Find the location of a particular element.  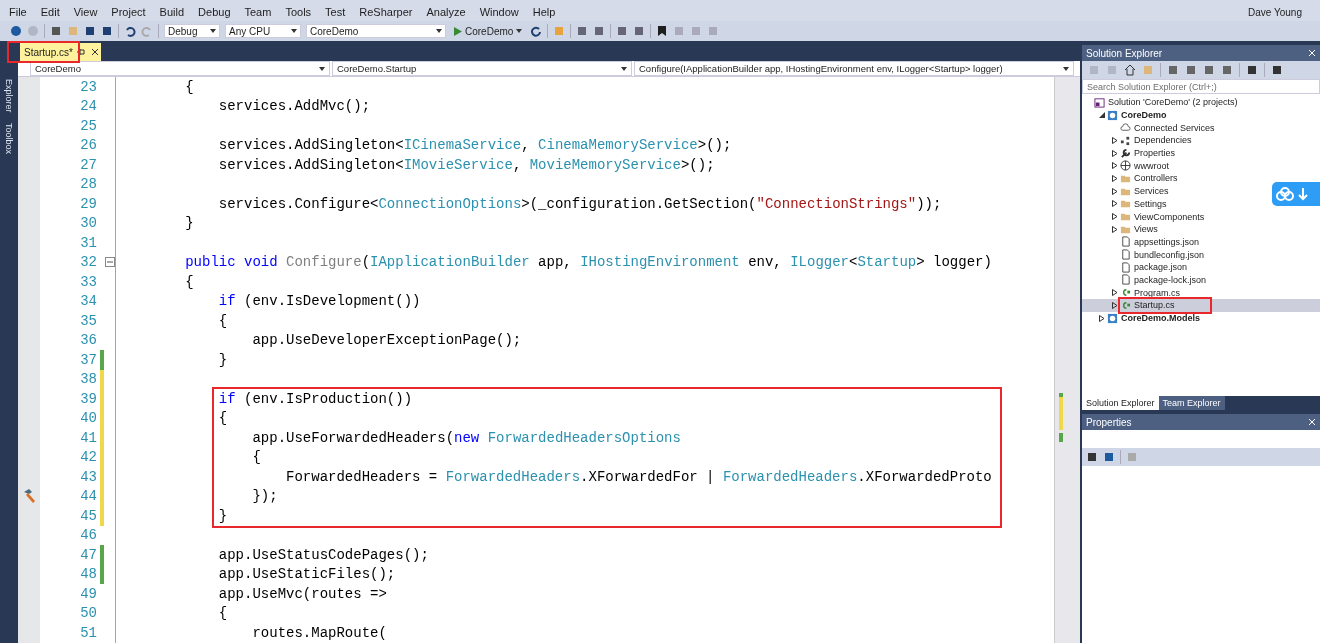

menu-item: Window is located at coordinates (499, 12).